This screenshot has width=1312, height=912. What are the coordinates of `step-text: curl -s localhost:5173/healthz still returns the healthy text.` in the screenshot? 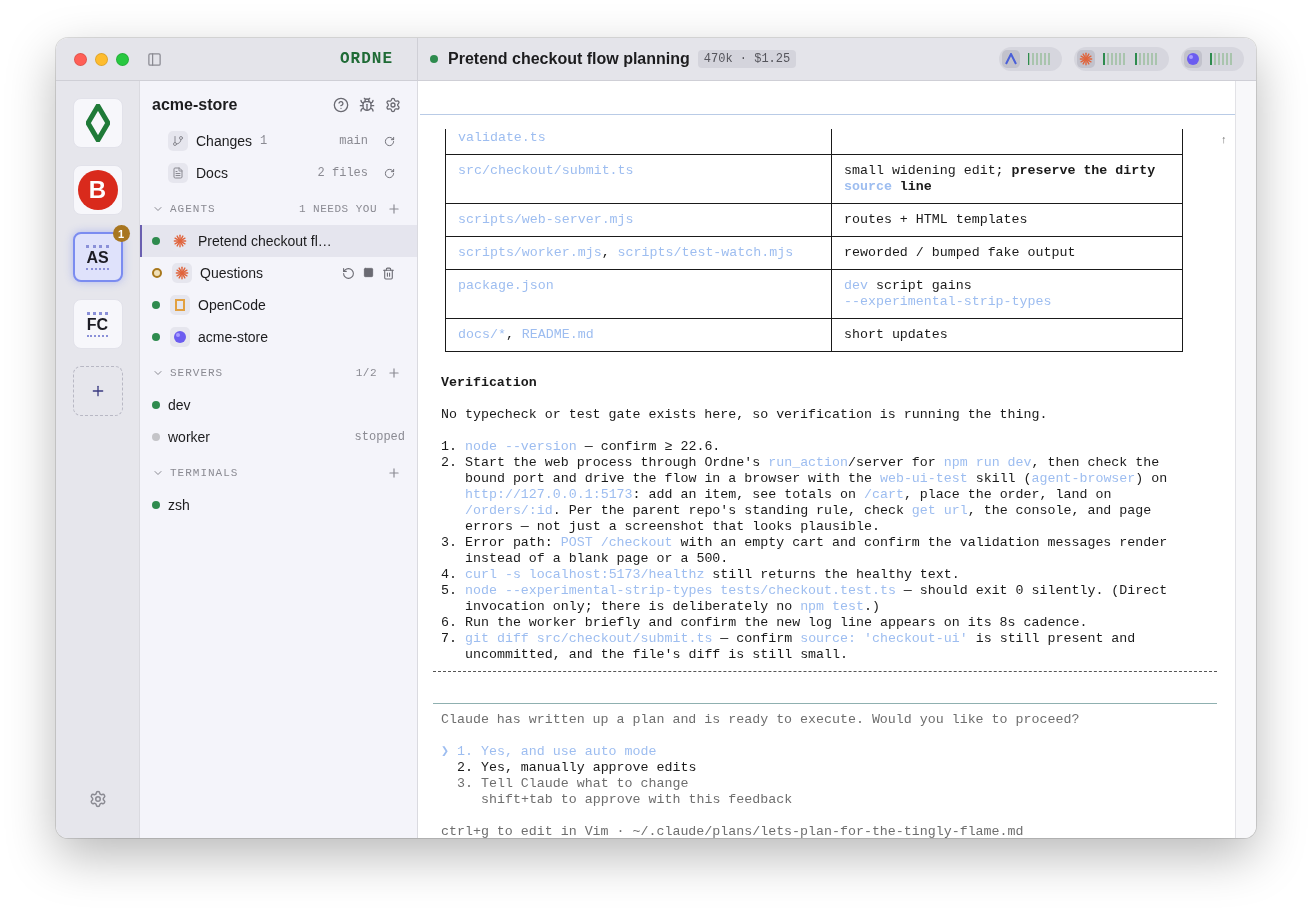 It's located at (713, 575).